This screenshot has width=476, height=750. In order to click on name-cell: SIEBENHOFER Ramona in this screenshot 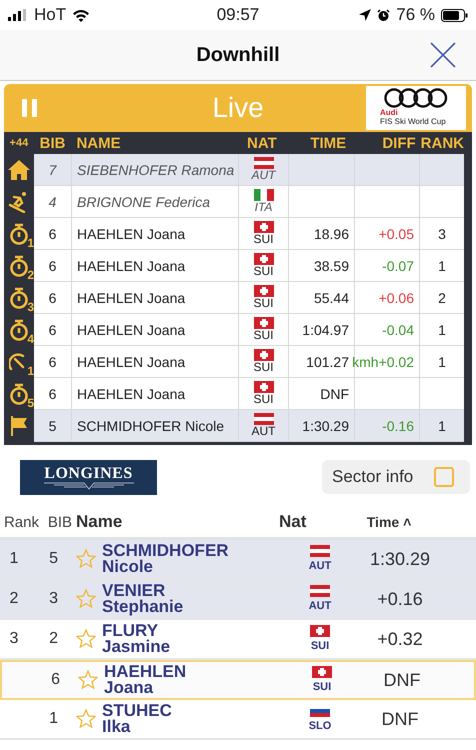, I will do `click(155, 169)`.